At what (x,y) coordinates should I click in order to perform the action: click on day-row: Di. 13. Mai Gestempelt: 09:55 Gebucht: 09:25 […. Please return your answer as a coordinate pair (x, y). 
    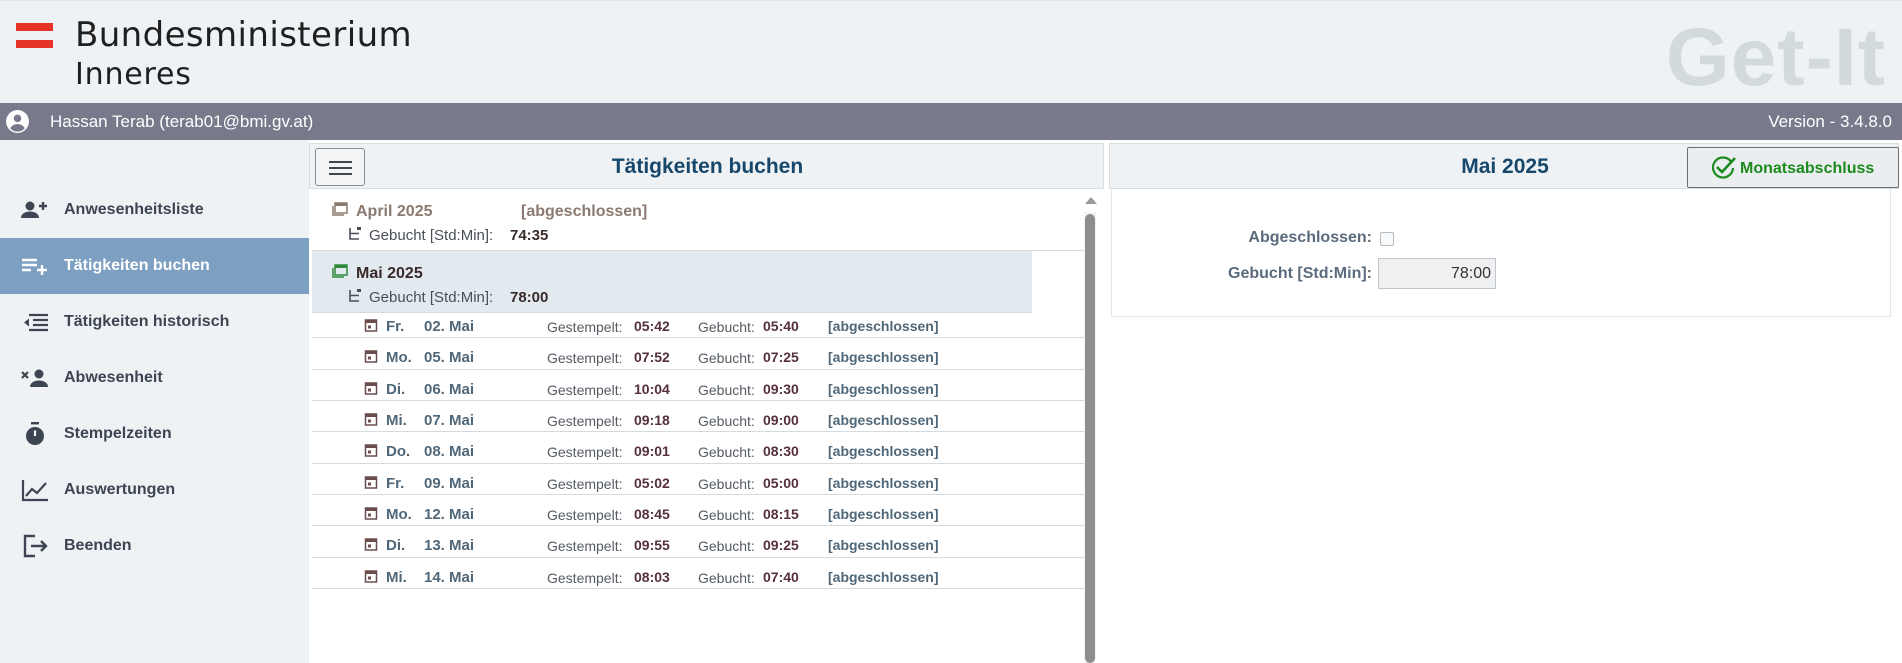
    Looking at the image, I should click on (698, 542).